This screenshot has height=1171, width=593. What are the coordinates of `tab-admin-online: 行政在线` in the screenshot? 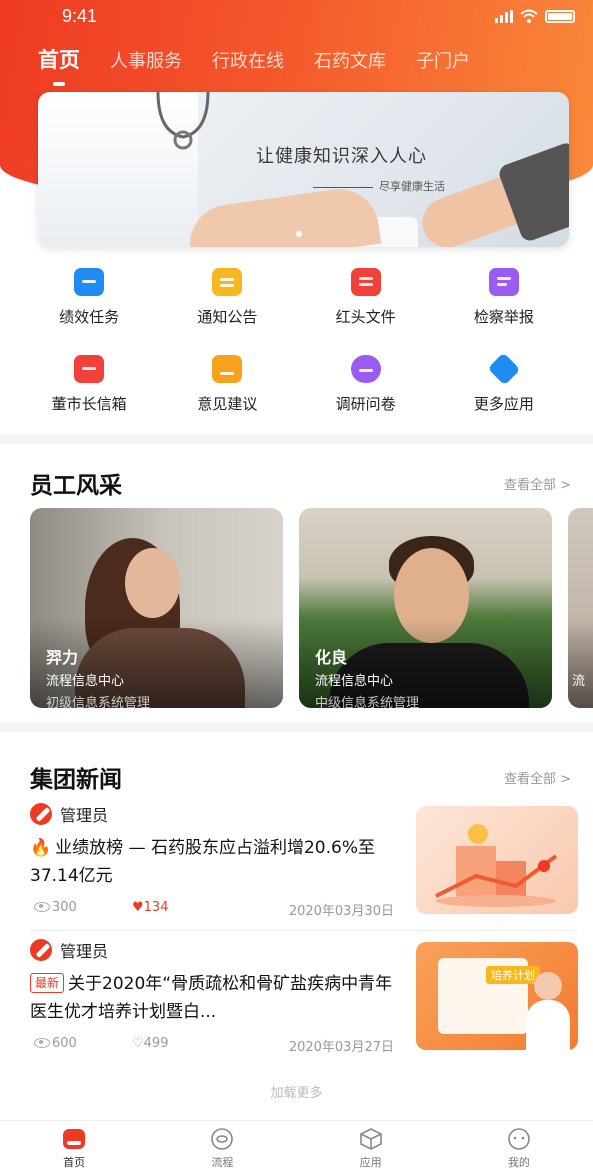 It's located at (248, 60).